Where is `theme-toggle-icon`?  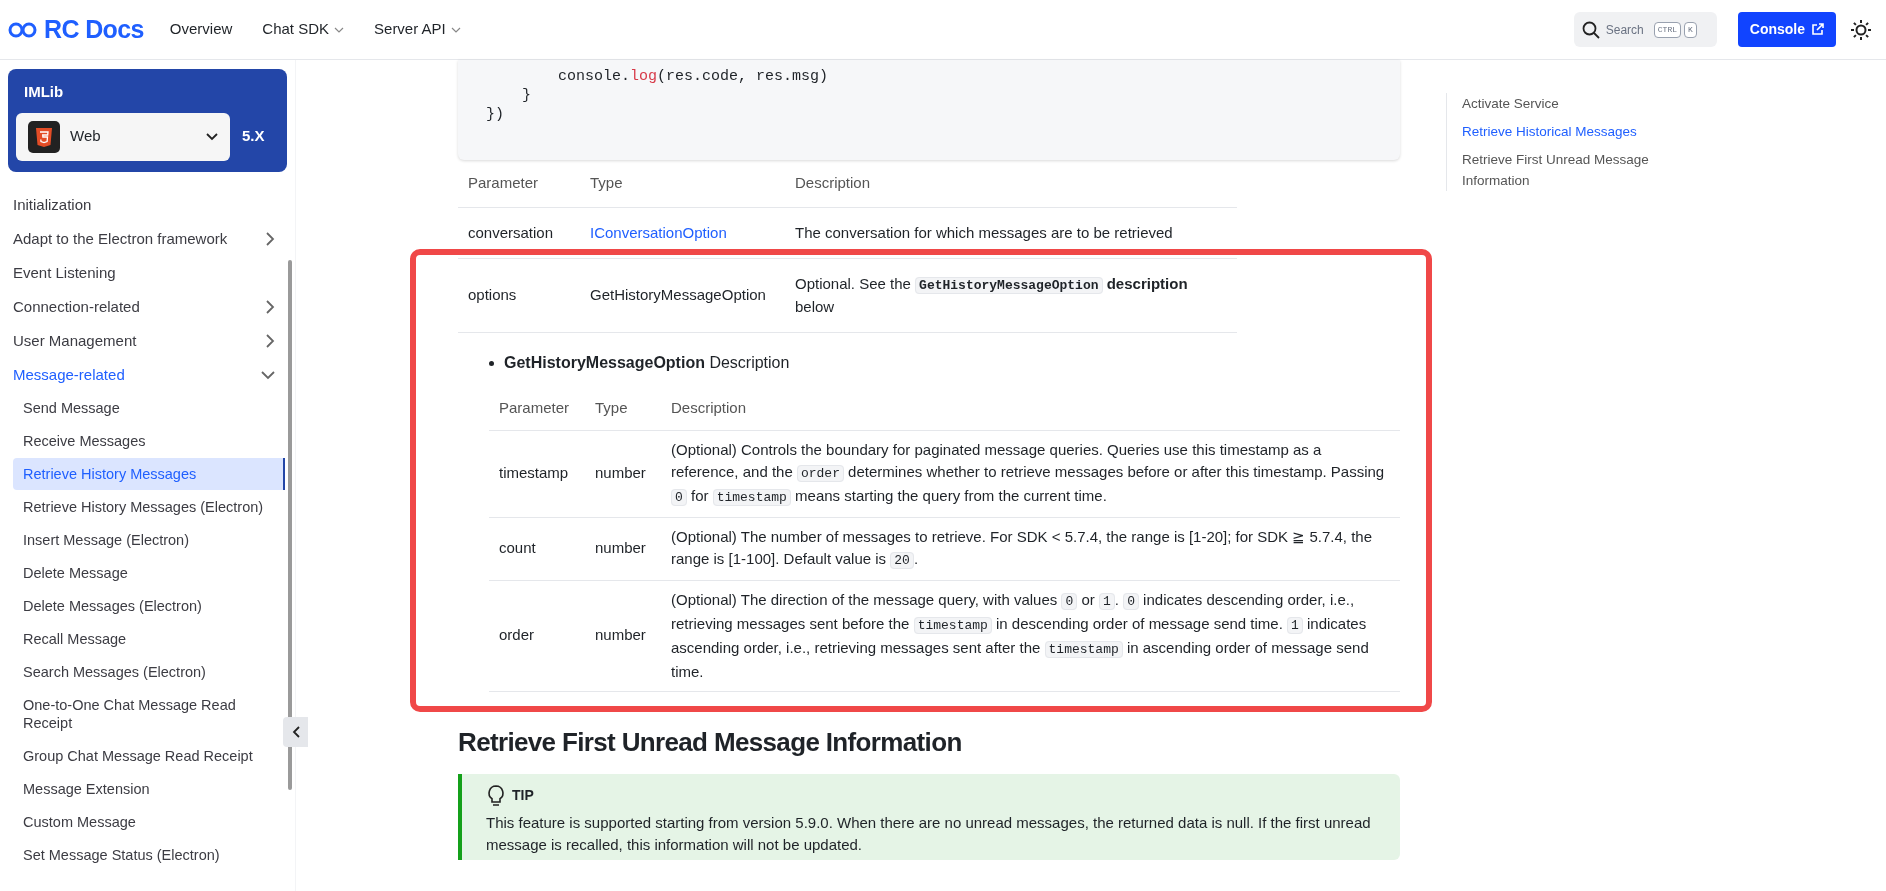 theme-toggle-icon is located at coordinates (1861, 29).